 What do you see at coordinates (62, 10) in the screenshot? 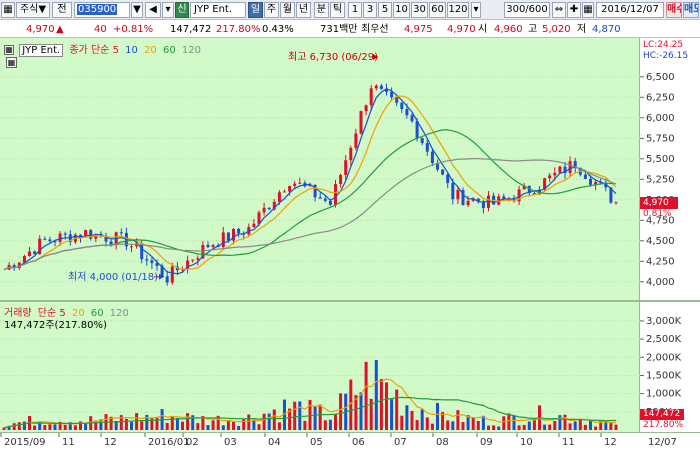
I see `market-type-select: 전` at bounding box center [62, 10].